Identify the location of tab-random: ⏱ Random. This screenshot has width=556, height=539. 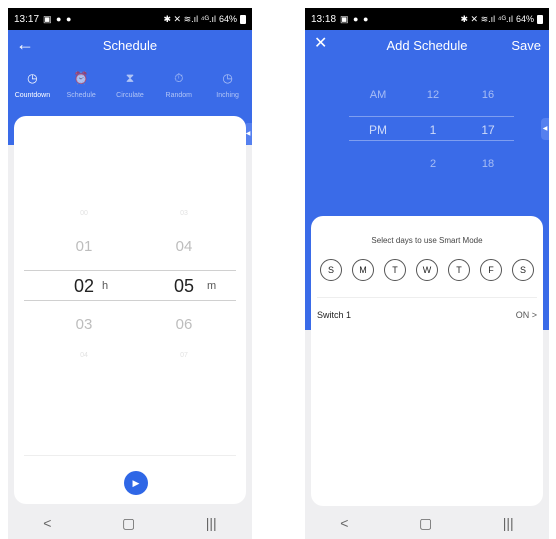
(178, 92).